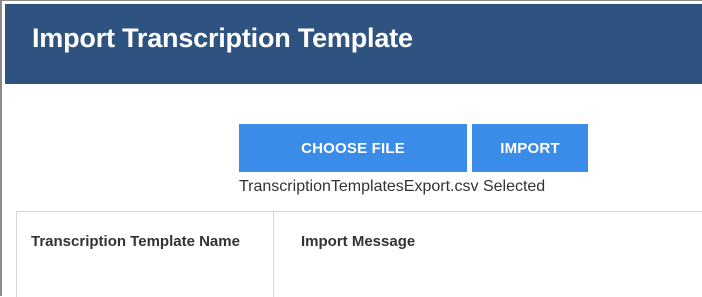 The height and width of the screenshot is (297, 702). I want to click on column-divider, so click(273, 254).